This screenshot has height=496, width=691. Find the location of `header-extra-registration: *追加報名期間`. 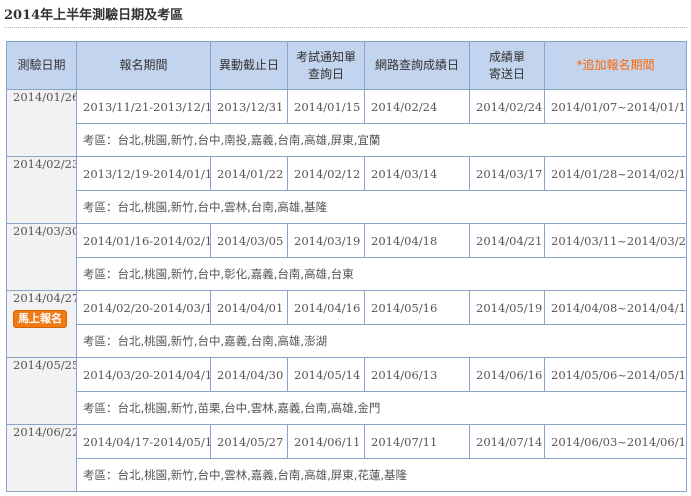

header-extra-registration: *追加報名期間 is located at coordinates (615, 65).